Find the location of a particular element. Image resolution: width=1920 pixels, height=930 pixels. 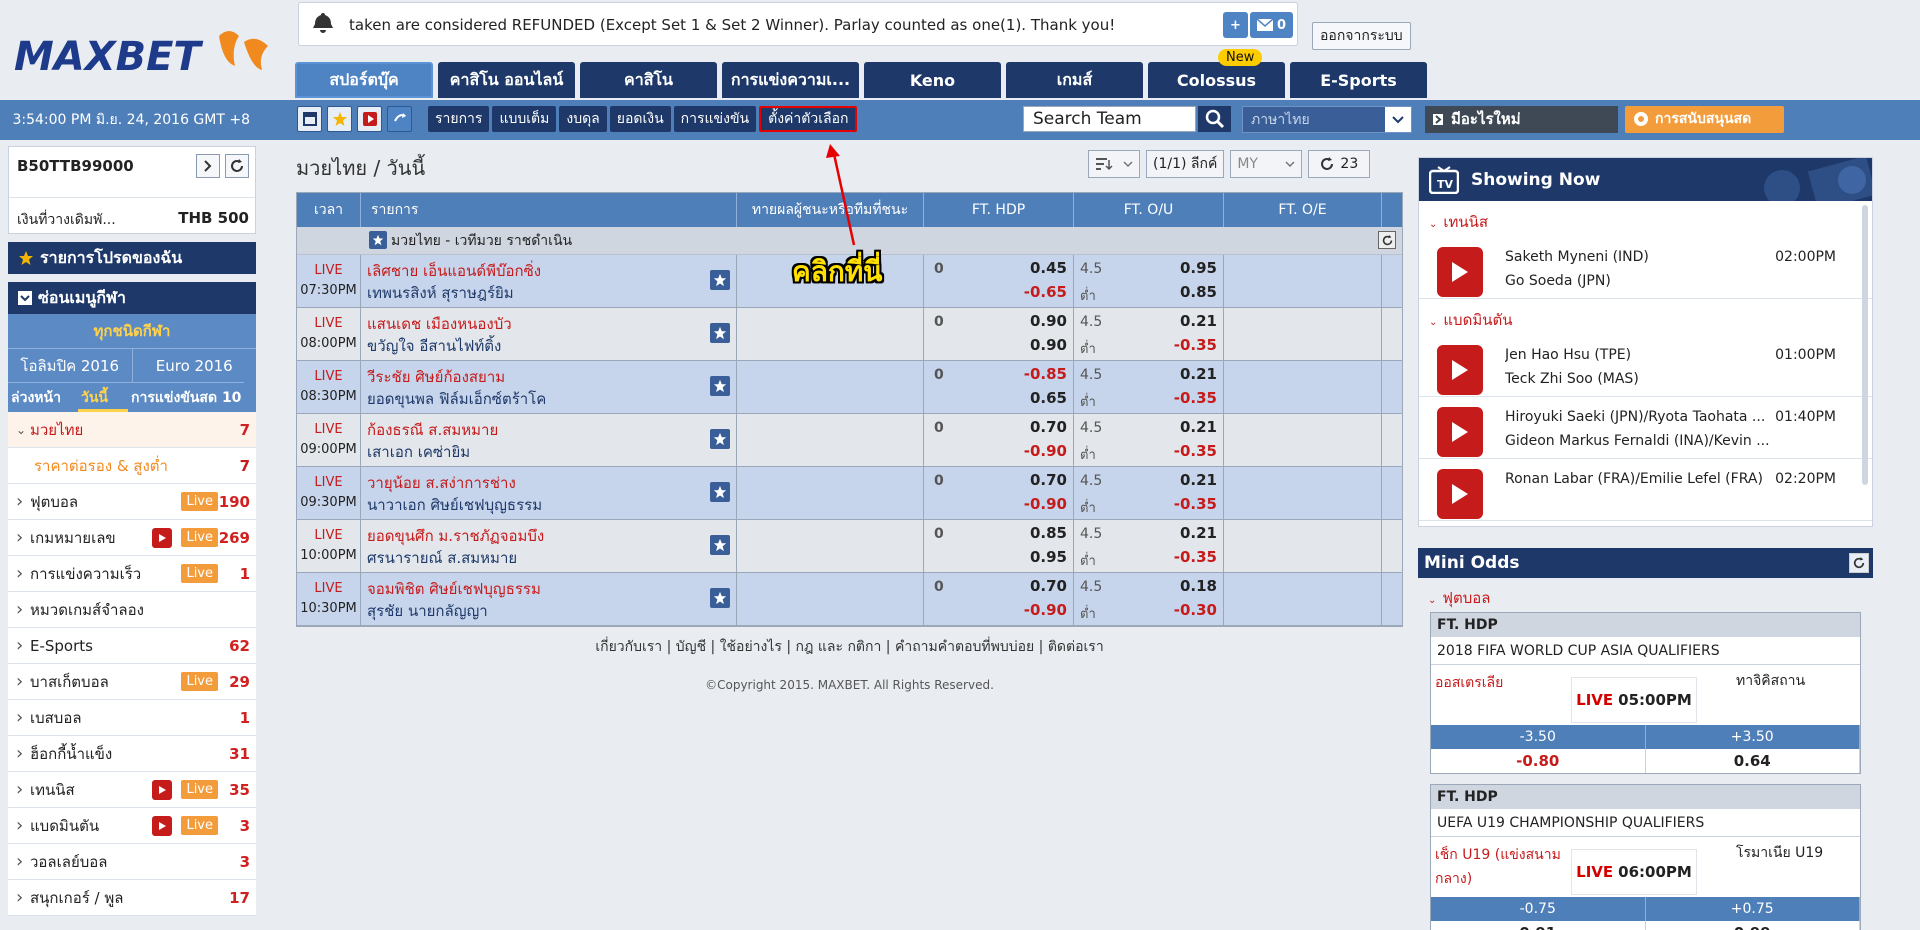

showing-match-item: Saketh Myneni (IND) Go Soeda (JPN) 02:00PM is located at coordinates (1645, 268).